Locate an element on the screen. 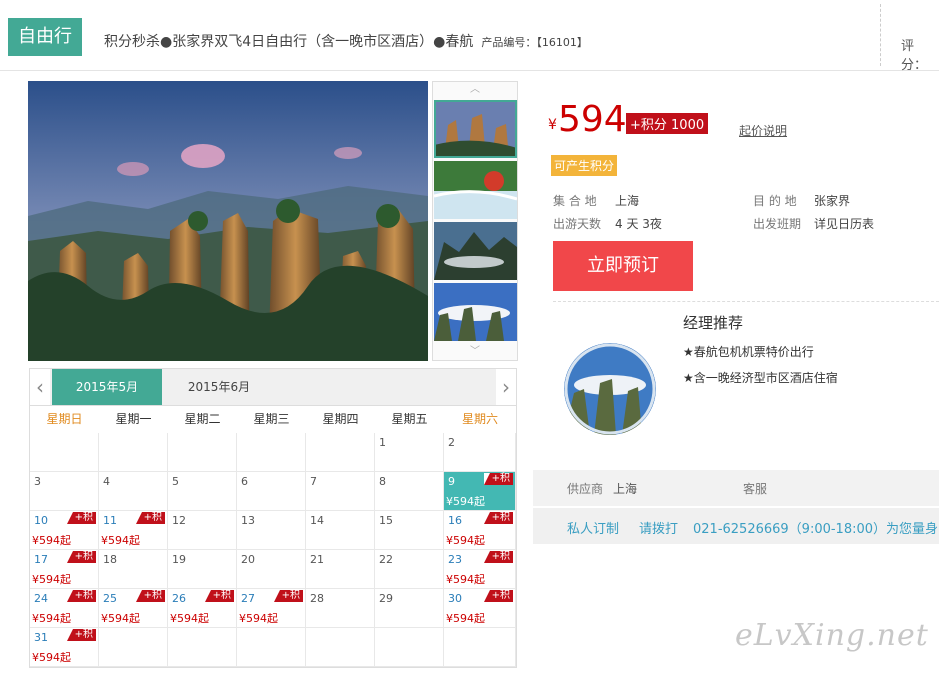  calendar-day-cell: 13 is located at coordinates (271, 530).